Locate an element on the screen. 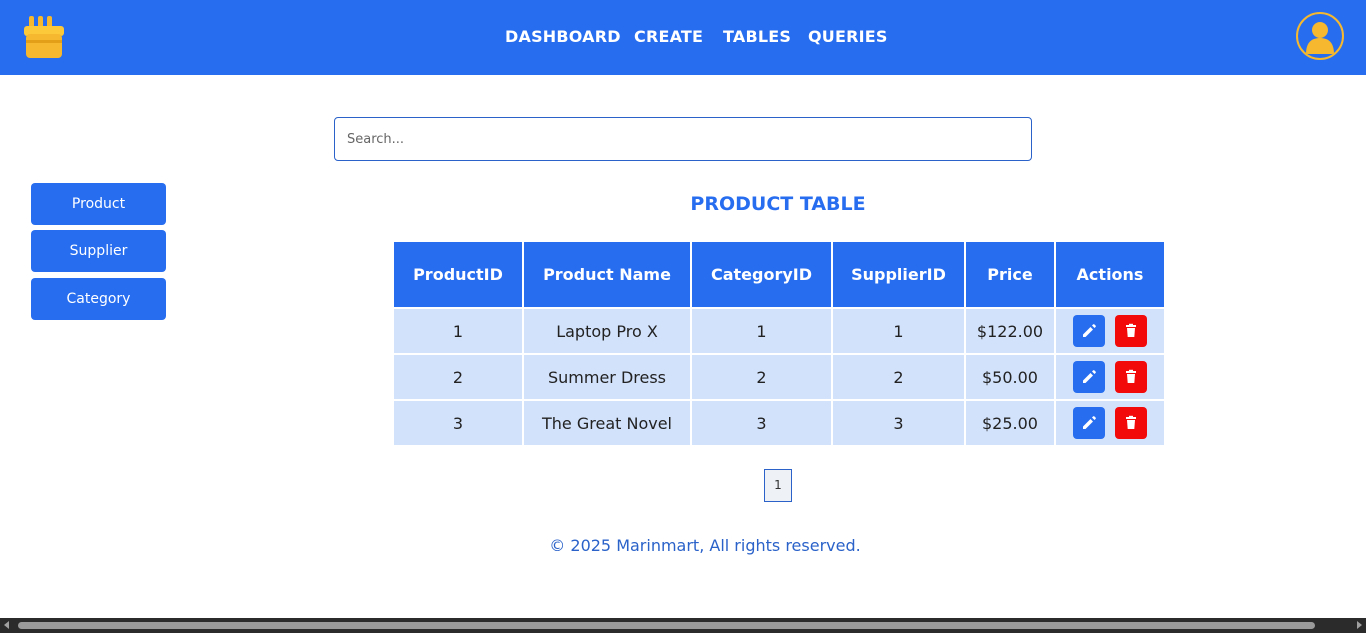 This screenshot has width=1366, height=633. table-row: 1 Laptop Pro X 1 1 $122.00 is located at coordinates (779, 331).